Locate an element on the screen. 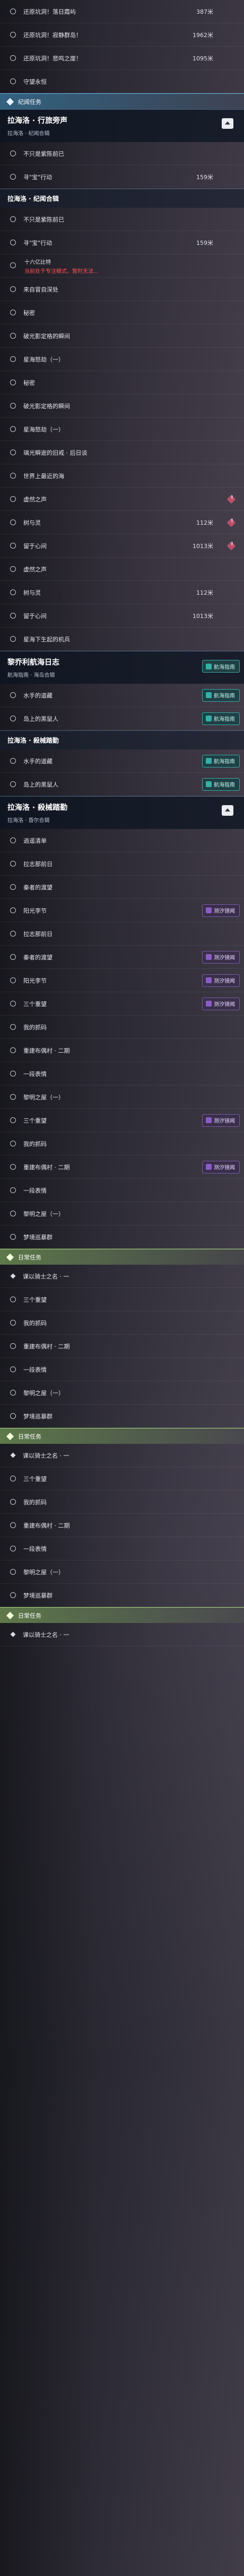  quest-label: 一段表情 is located at coordinates (35, 1074).